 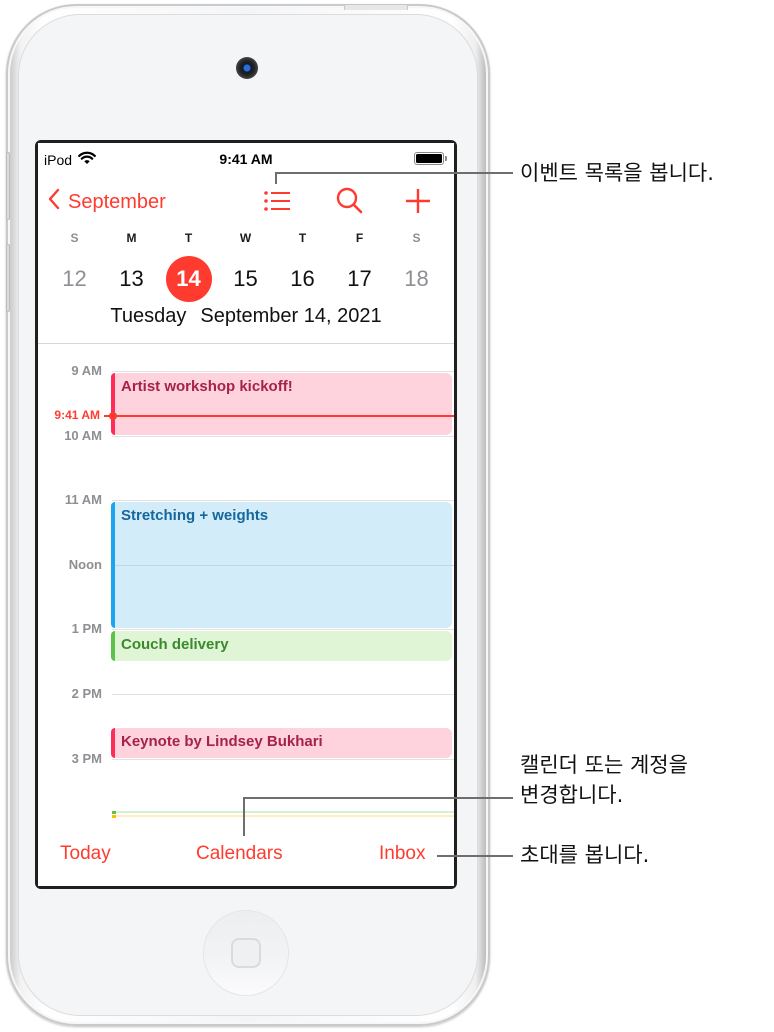 What do you see at coordinates (113, 415) in the screenshot?
I see `current-time-dot` at bounding box center [113, 415].